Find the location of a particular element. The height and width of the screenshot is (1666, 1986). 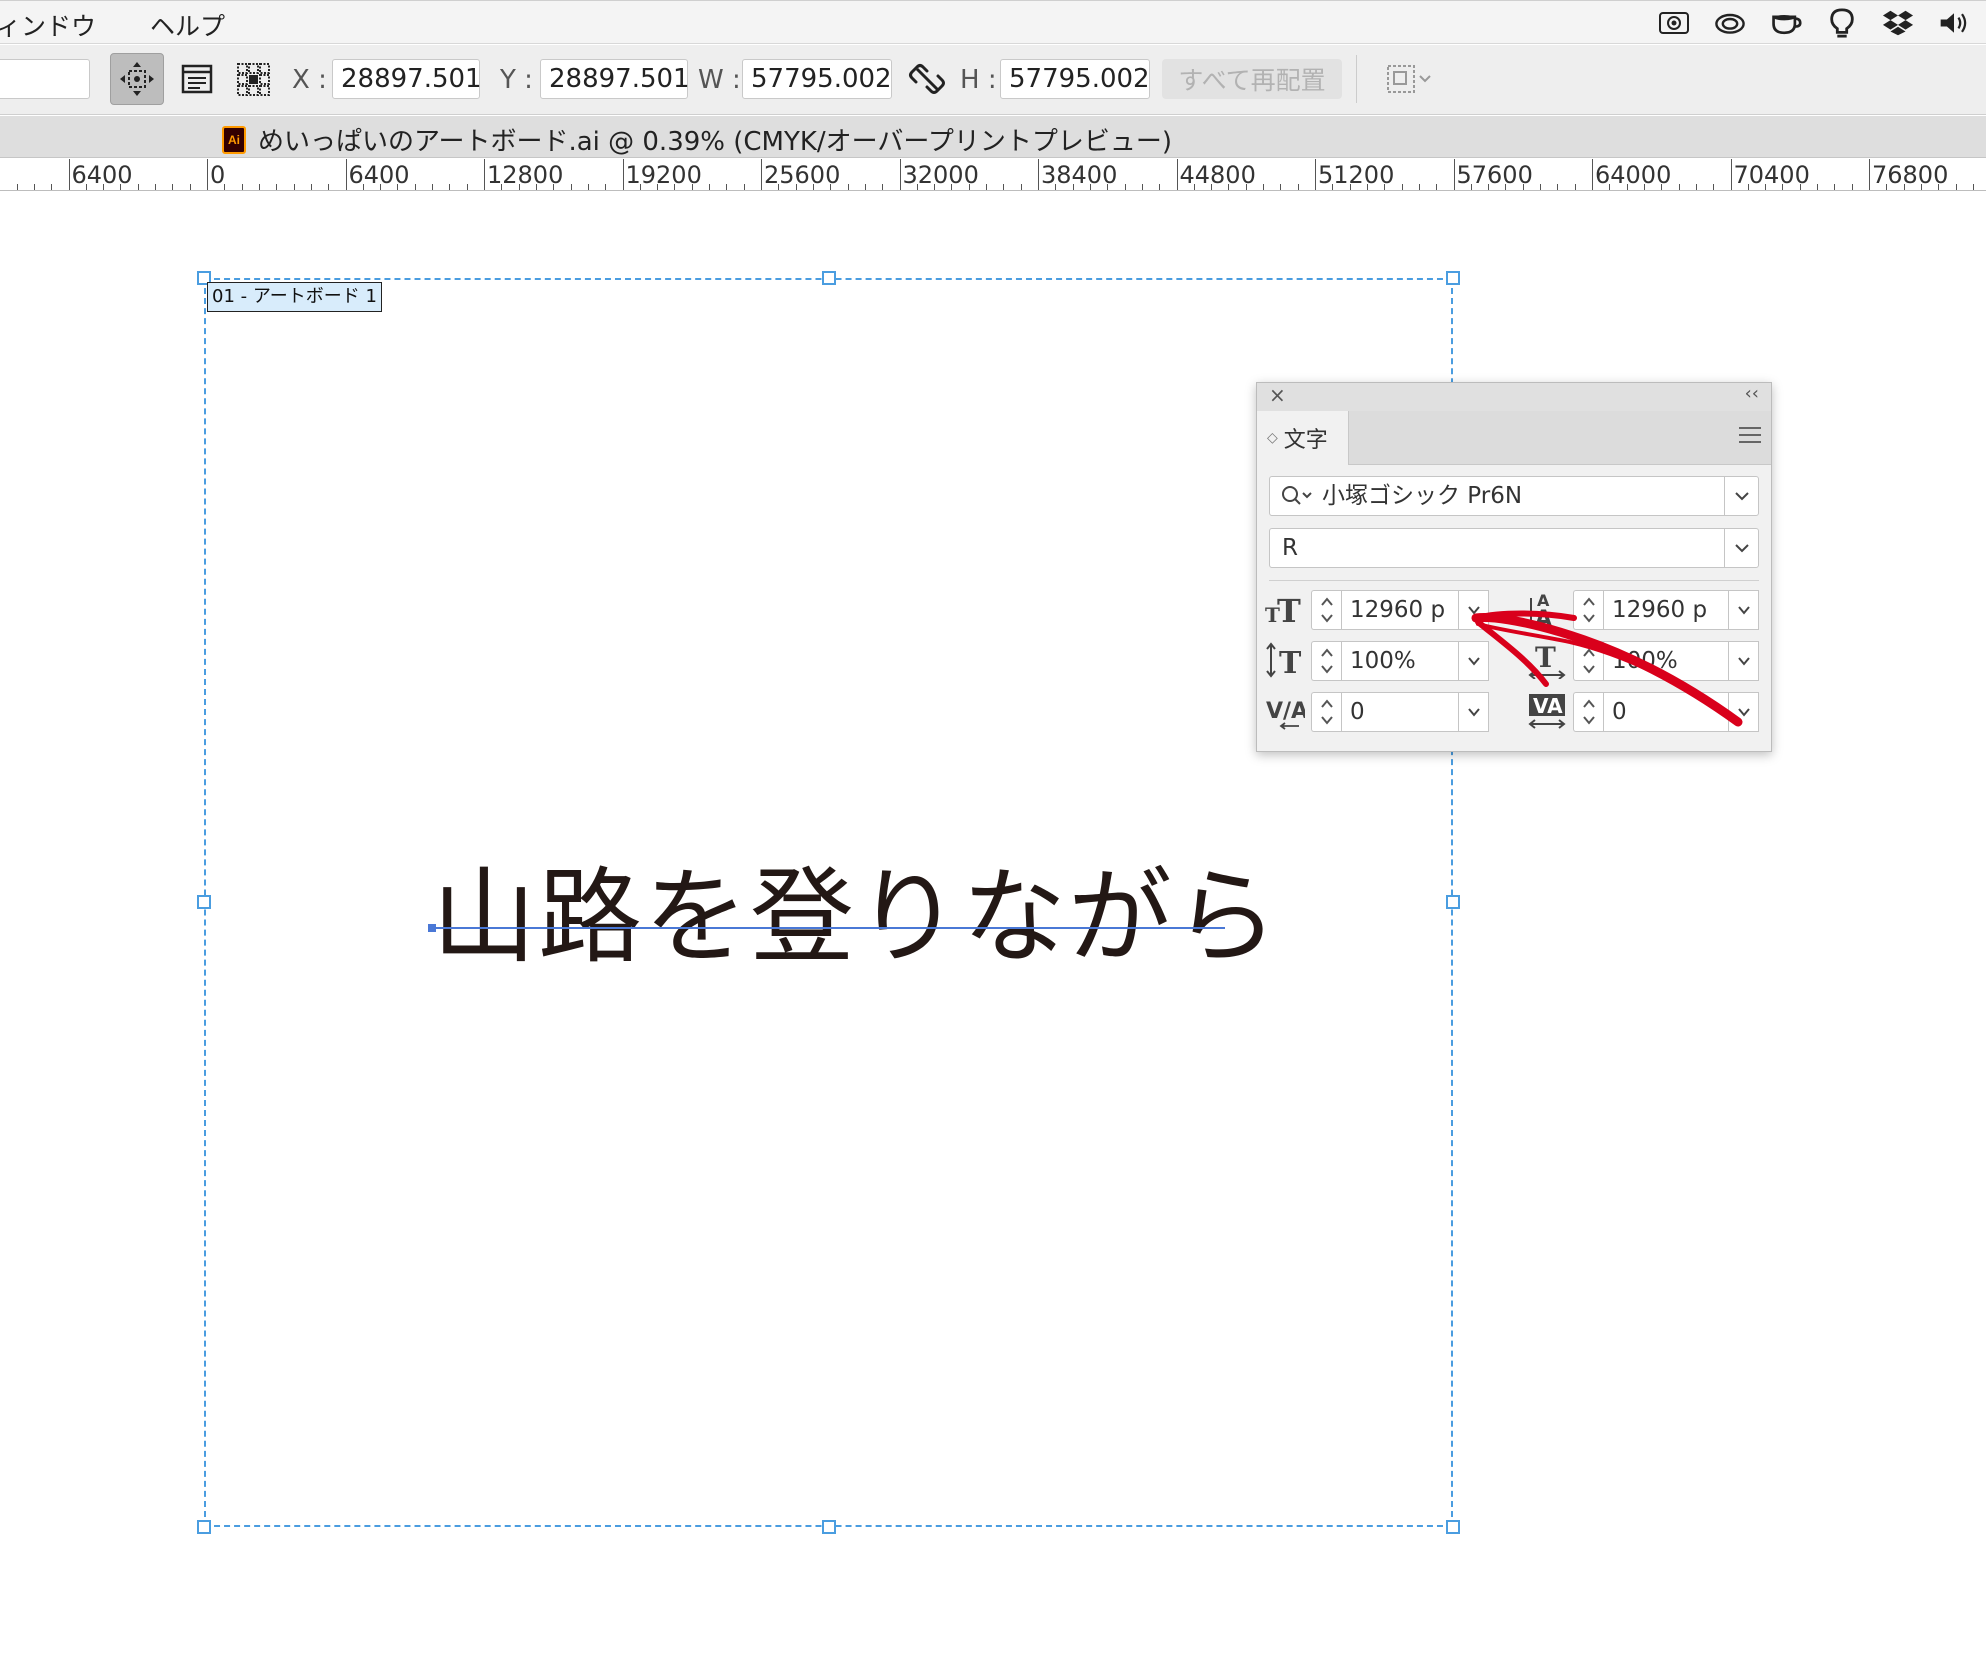

align-options-button is located at coordinates (1409, 79).